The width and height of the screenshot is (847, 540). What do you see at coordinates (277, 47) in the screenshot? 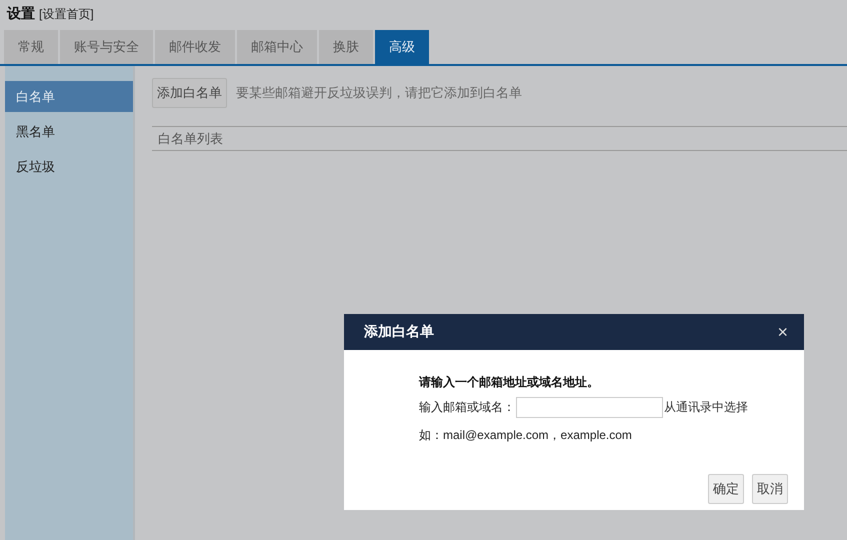
I see `tab: 邮箱中心` at bounding box center [277, 47].